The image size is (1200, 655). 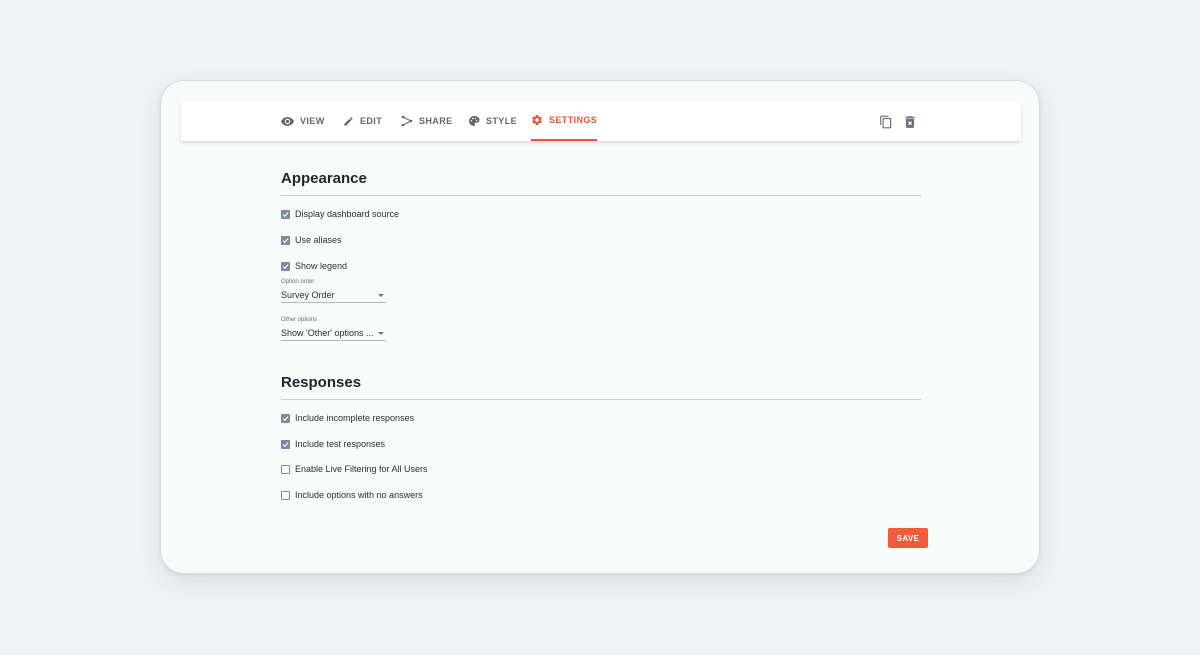 What do you see at coordinates (910, 122) in the screenshot?
I see `delete-icon` at bounding box center [910, 122].